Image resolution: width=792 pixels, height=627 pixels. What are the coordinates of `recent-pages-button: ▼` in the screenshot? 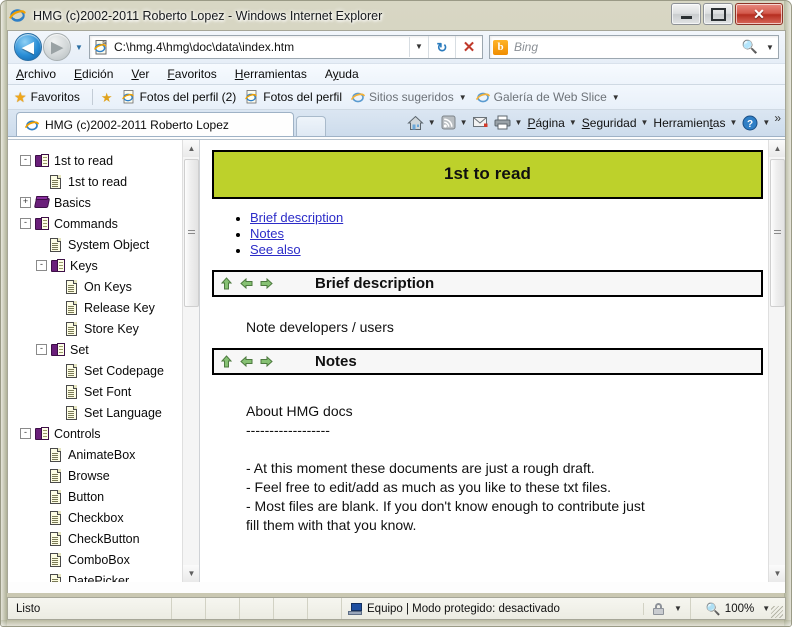 It's located at (79, 47).